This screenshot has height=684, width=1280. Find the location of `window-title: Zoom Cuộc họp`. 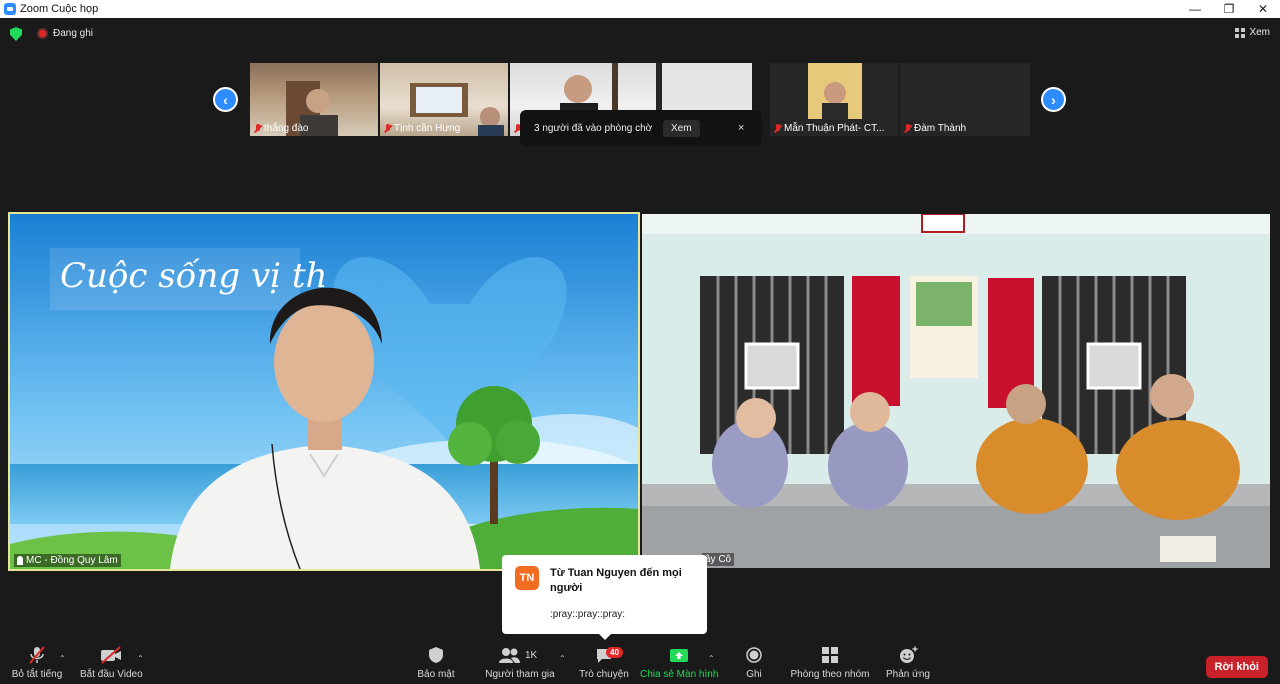

window-title: Zoom Cuộc họp is located at coordinates (59, 9).